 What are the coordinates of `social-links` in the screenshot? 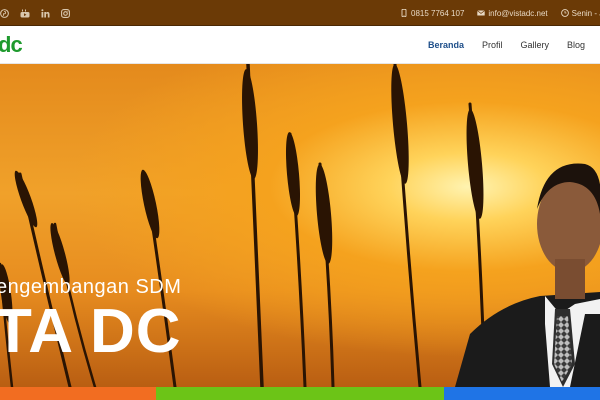 It's located at (35, 13).